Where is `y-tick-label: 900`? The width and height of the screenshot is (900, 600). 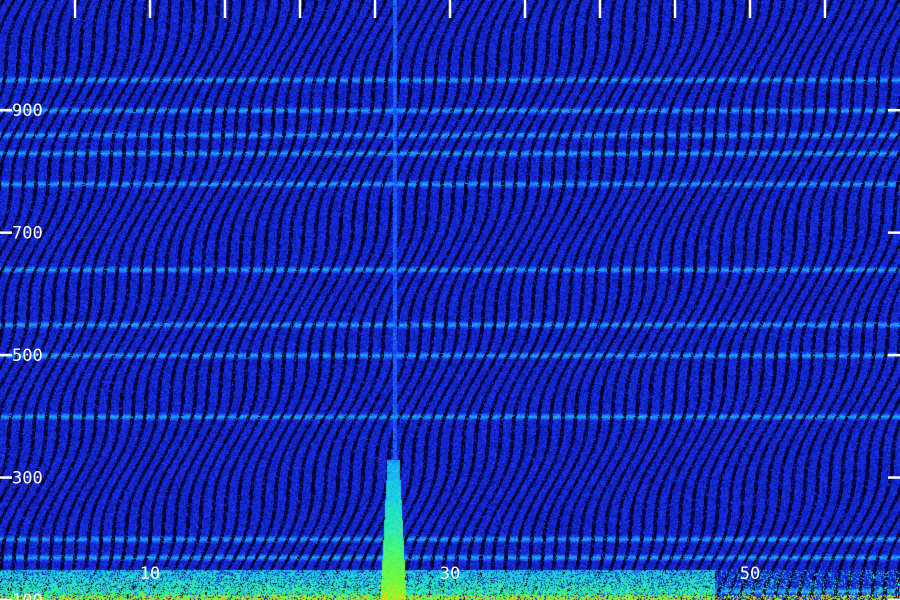
y-tick-label: 900 is located at coordinates (27, 111).